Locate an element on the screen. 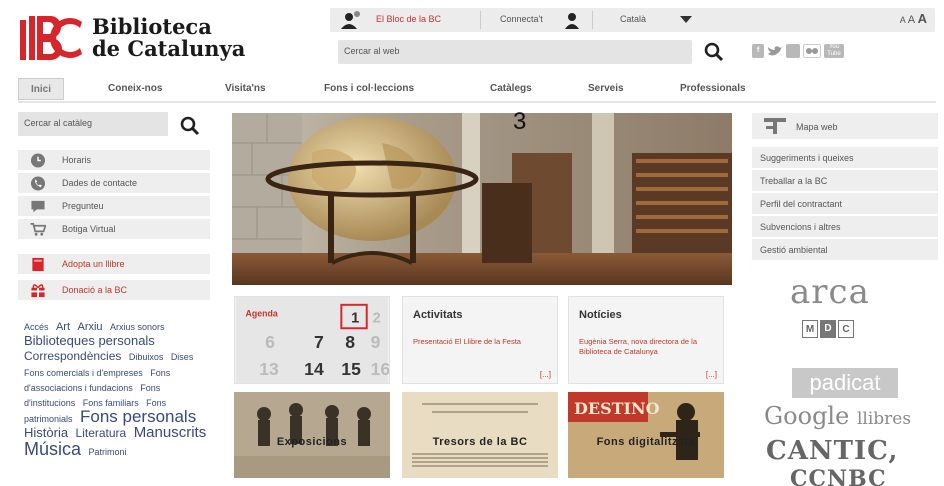  tag-link: Art is located at coordinates (63, 327).